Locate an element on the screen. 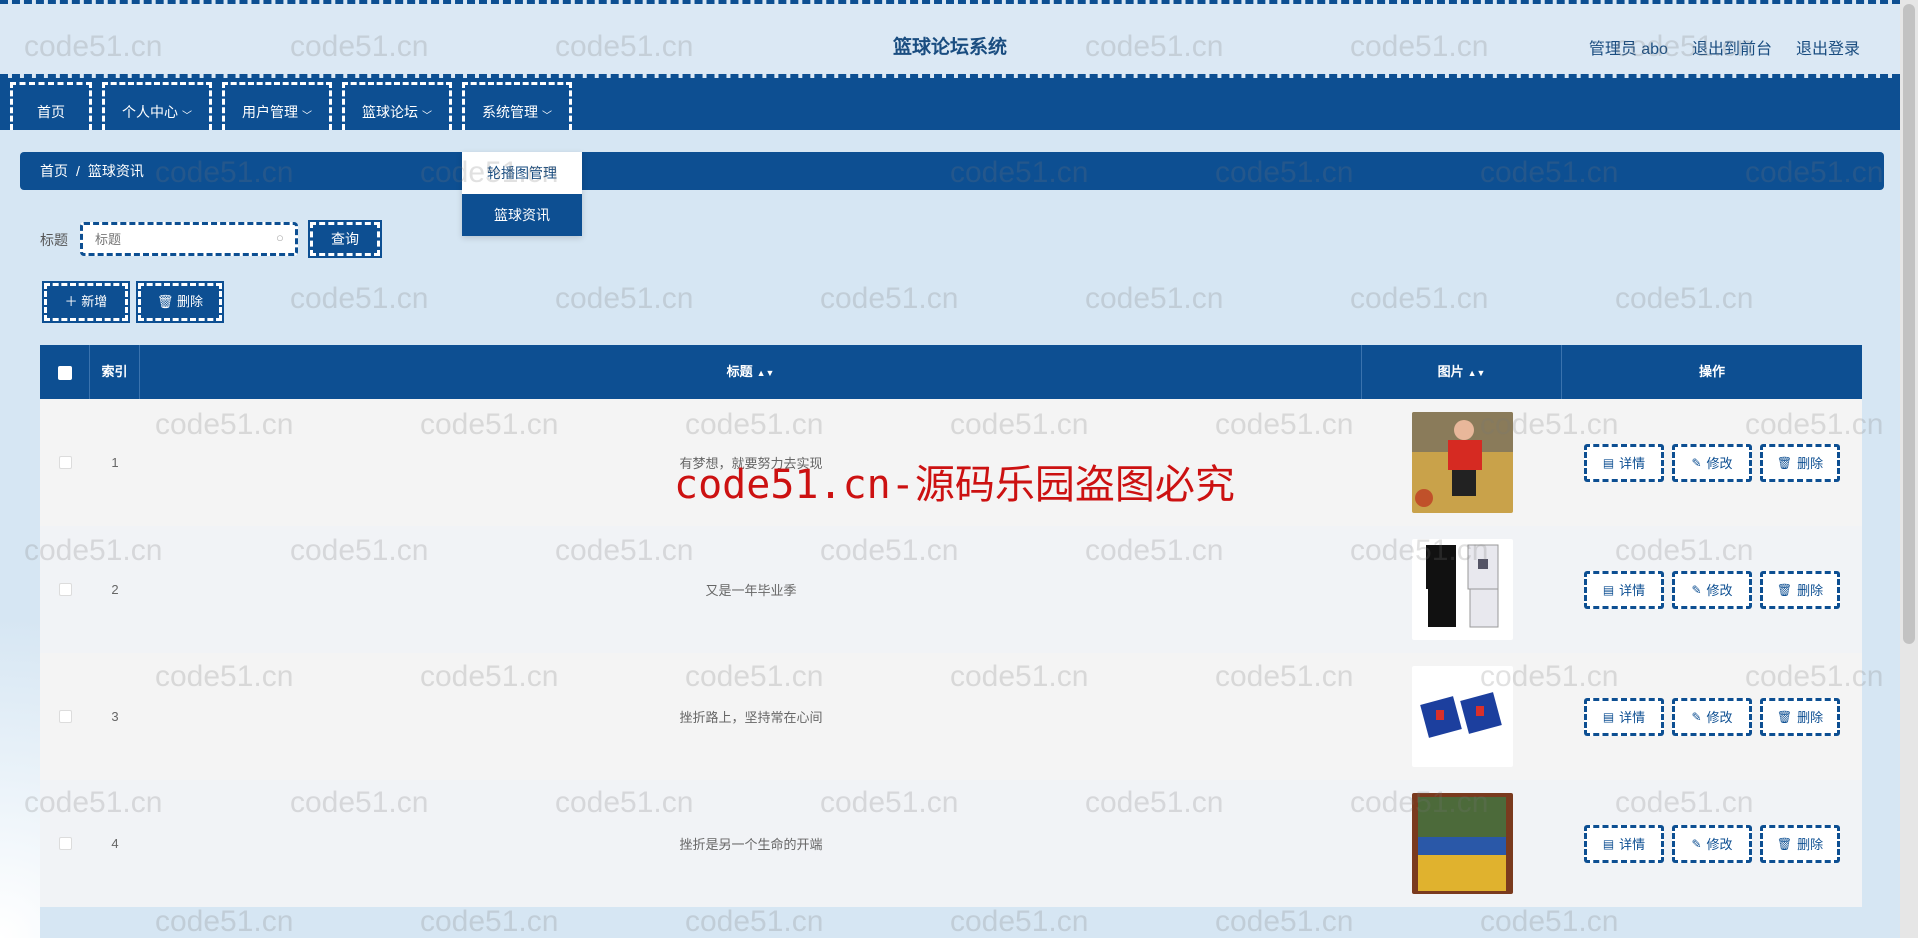 The image size is (1918, 938). search-title-label: 标题 is located at coordinates (54, 240).